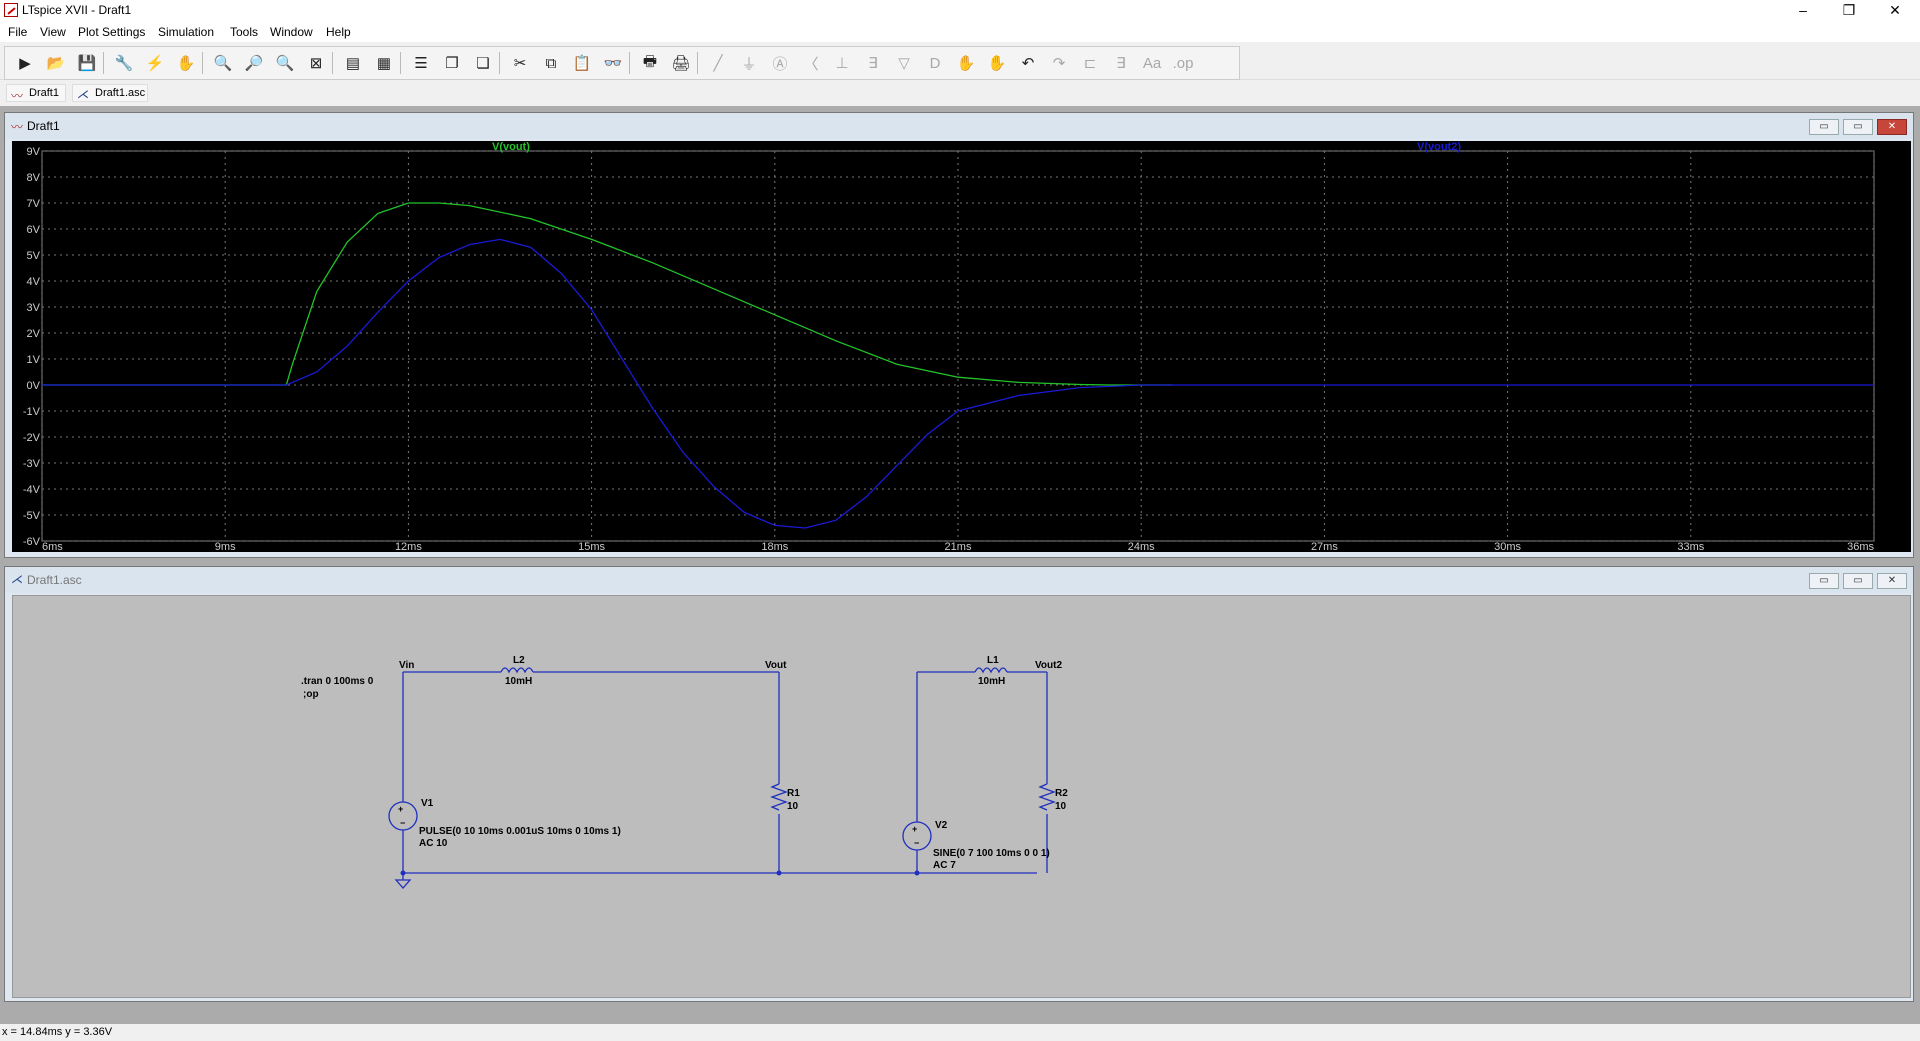  I want to click on l1-ref: L1, so click(993, 660).